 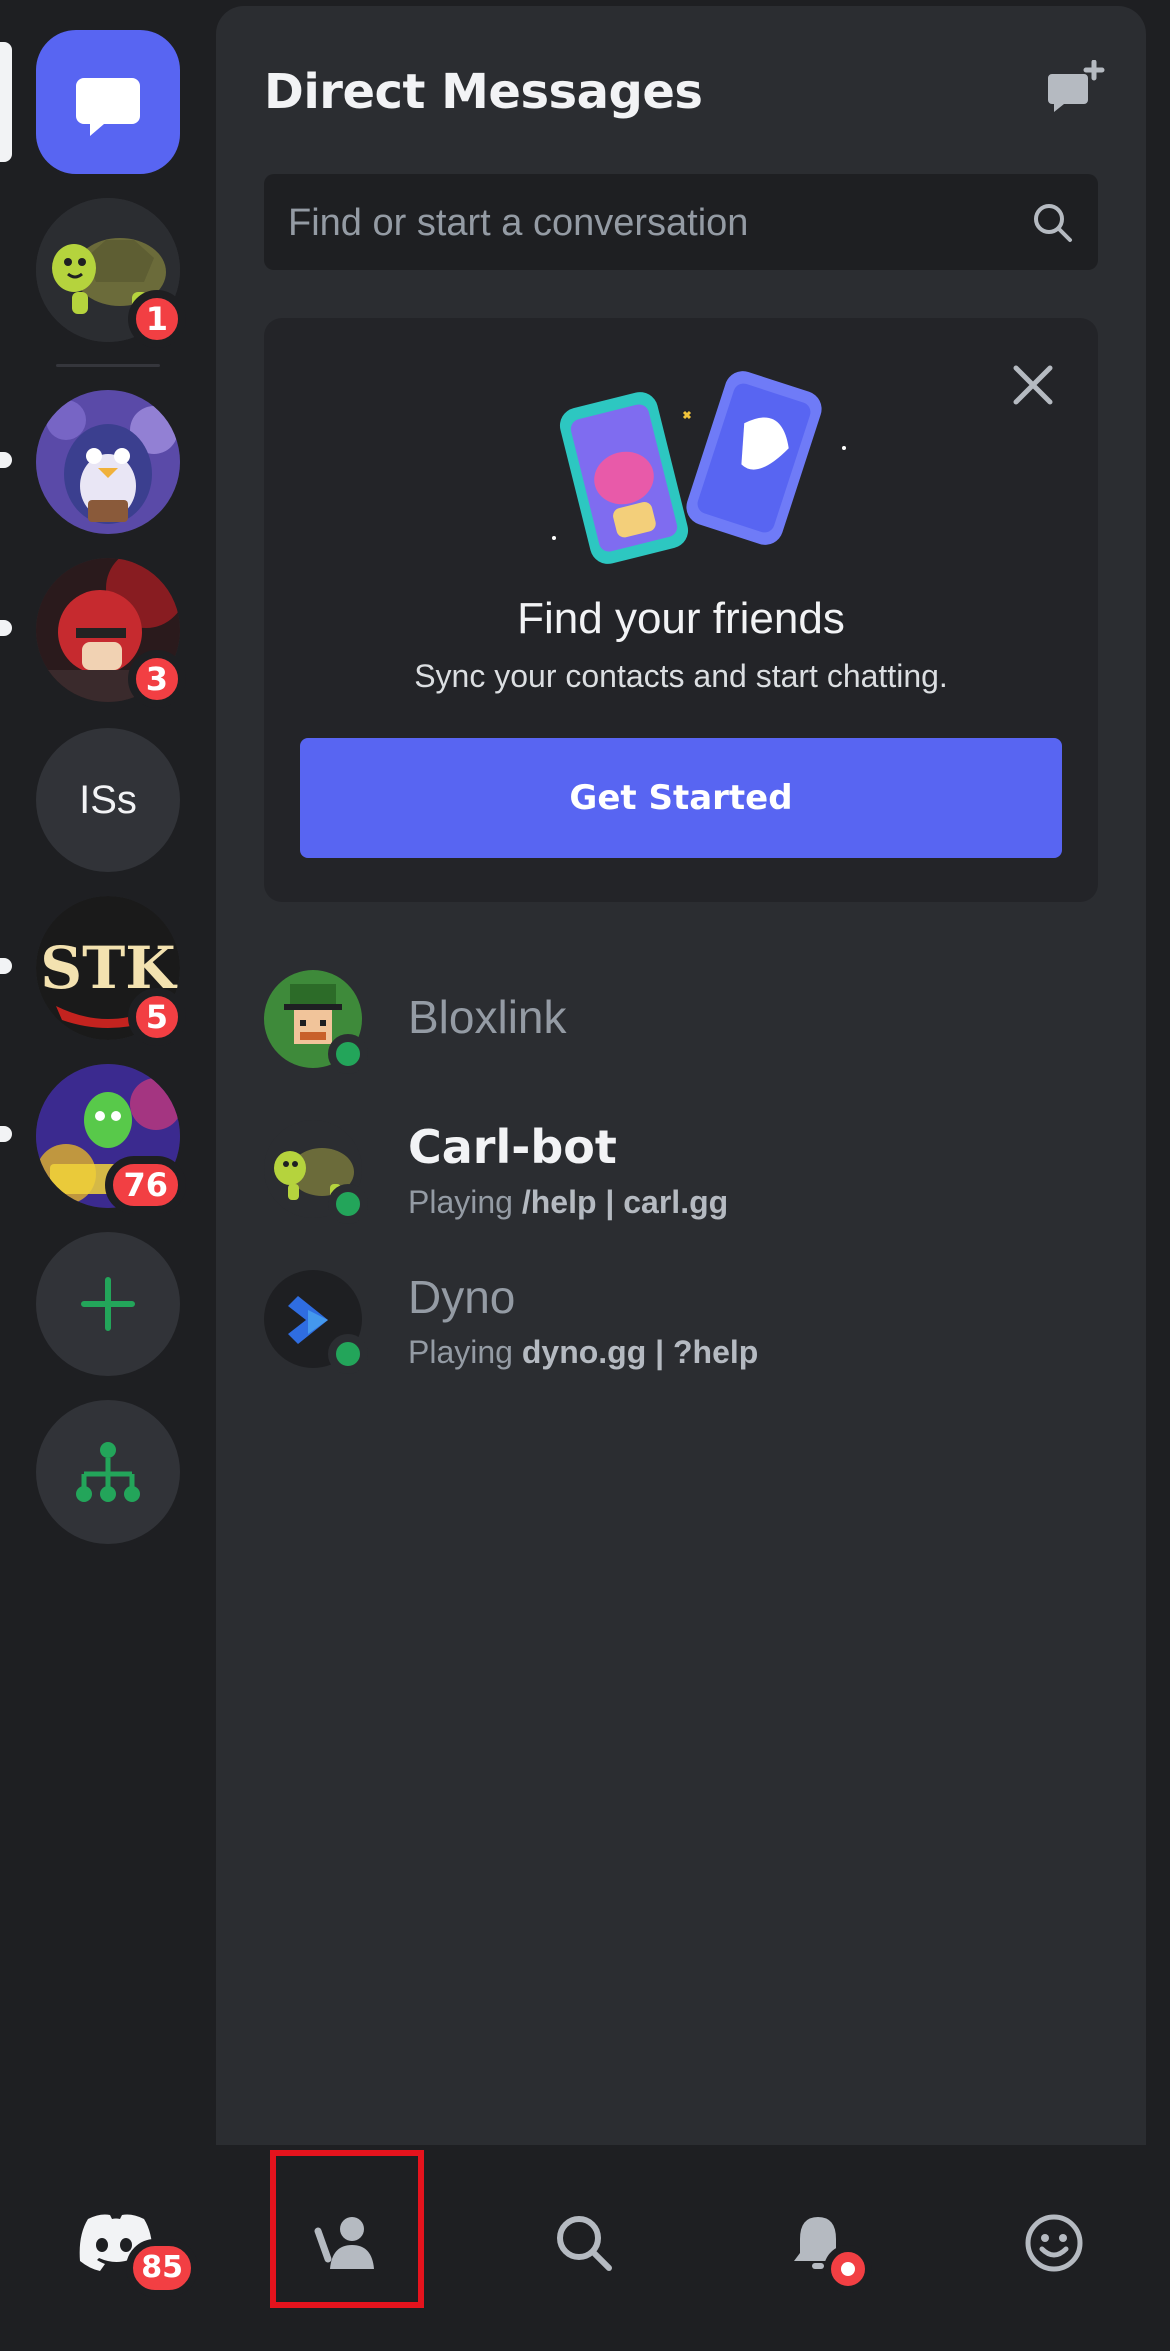 What do you see at coordinates (108, 365) in the screenshot?
I see `rail-separator` at bounding box center [108, 365].